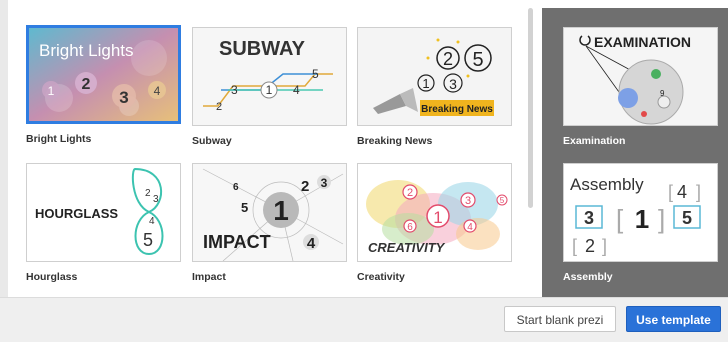 The height and width of the screenshot is (342, 728). What do you see at coordinates (262, 49) in the screenshot?
I see `subway-title: SUBWAY` at bounding box center [262, 49].